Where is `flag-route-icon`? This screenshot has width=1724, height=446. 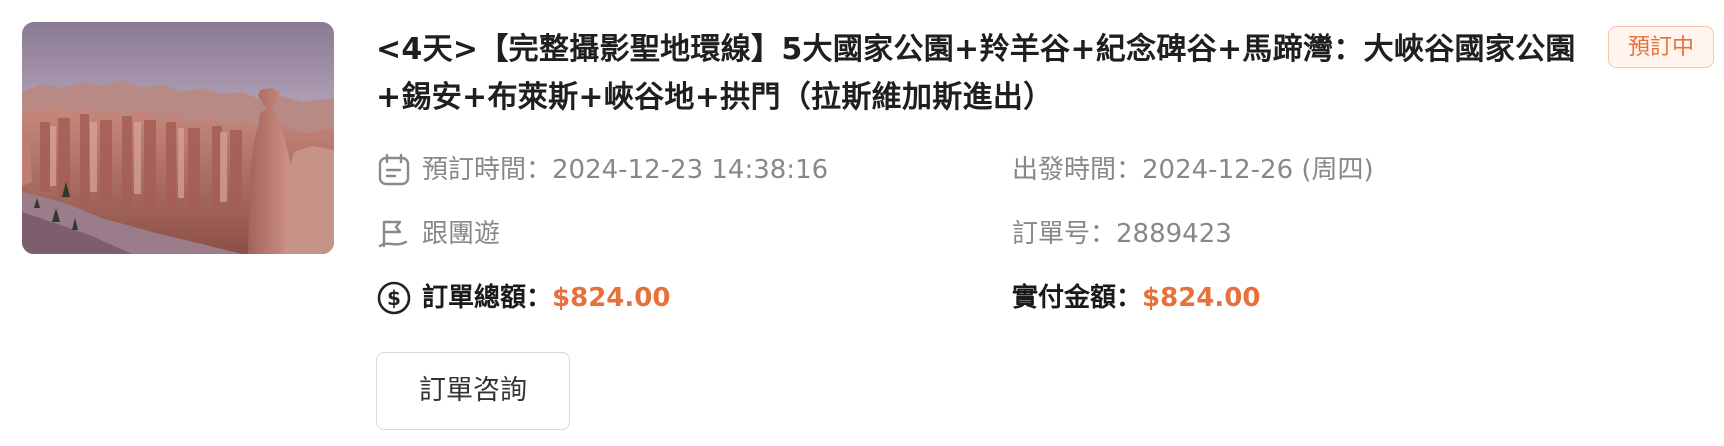
flag-route-icon is located at coordinates (394, 234).